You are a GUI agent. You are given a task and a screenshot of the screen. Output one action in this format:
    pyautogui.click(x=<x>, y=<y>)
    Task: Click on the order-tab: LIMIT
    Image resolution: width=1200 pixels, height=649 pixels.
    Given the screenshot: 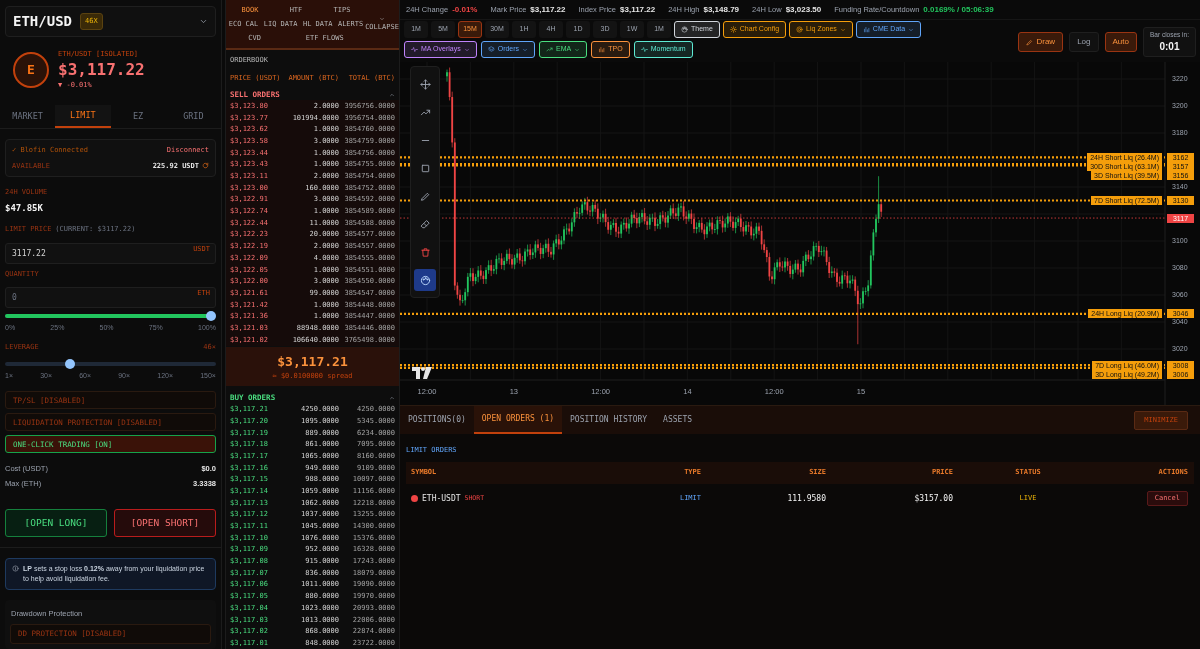 What is the action you would take?
    pyautogui.click(x=83, y=117)
    